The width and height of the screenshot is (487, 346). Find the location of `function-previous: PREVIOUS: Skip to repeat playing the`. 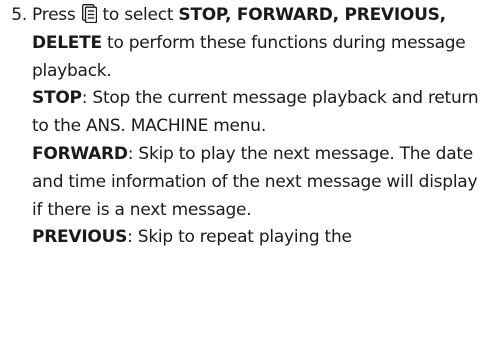

function-previous: PREVIOUS: Skip to repeat playing the is located at coordinates (255, 238).